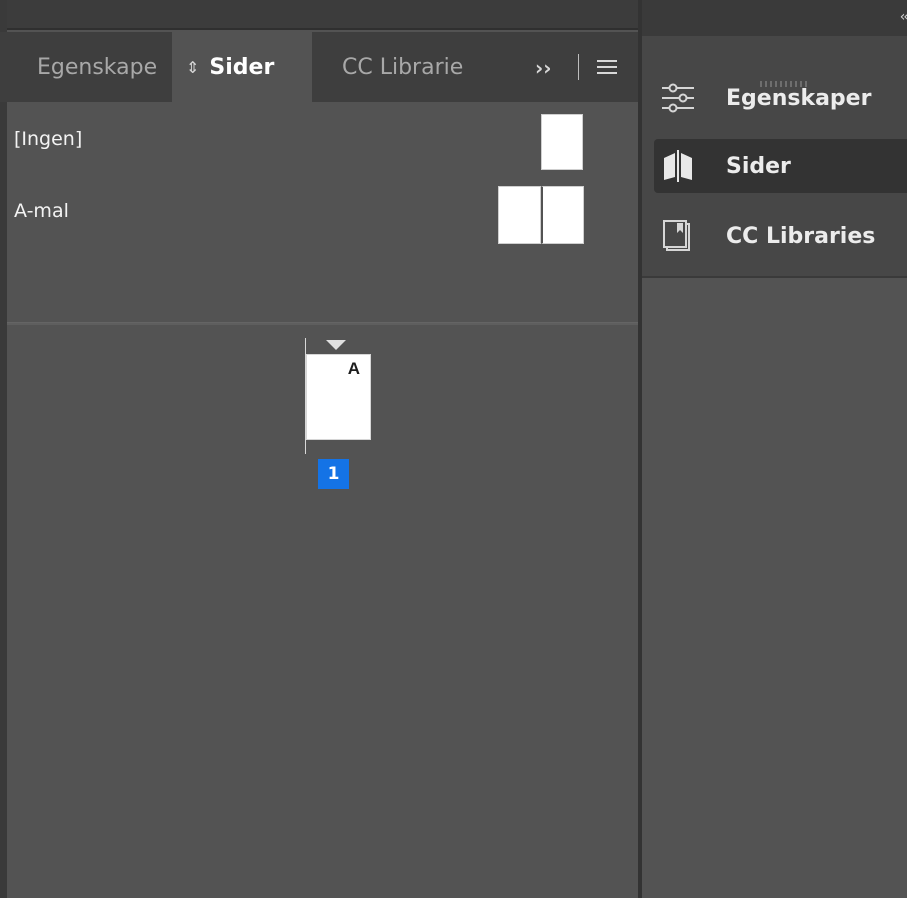  What do you see at coordinates (678, 166) in the screenshot?
I see `pages-icon` at bounding box center [678, 166].